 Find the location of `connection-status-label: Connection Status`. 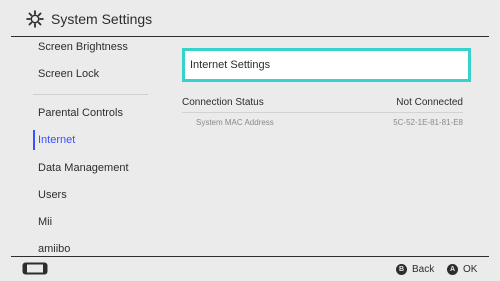

connection-status-label: Connection Status is located at coordinates (223, 102).